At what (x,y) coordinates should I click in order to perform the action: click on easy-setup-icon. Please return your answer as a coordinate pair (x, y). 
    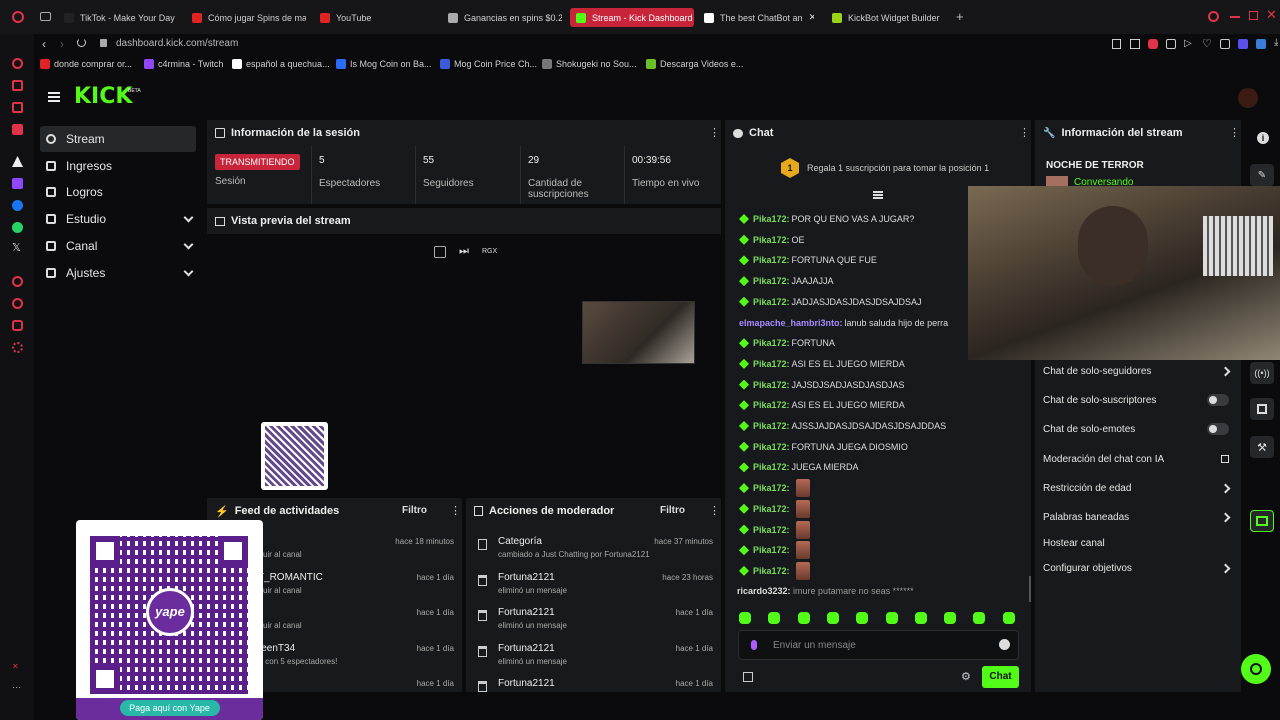
    Looking at the image, I should click on (1171, 44).